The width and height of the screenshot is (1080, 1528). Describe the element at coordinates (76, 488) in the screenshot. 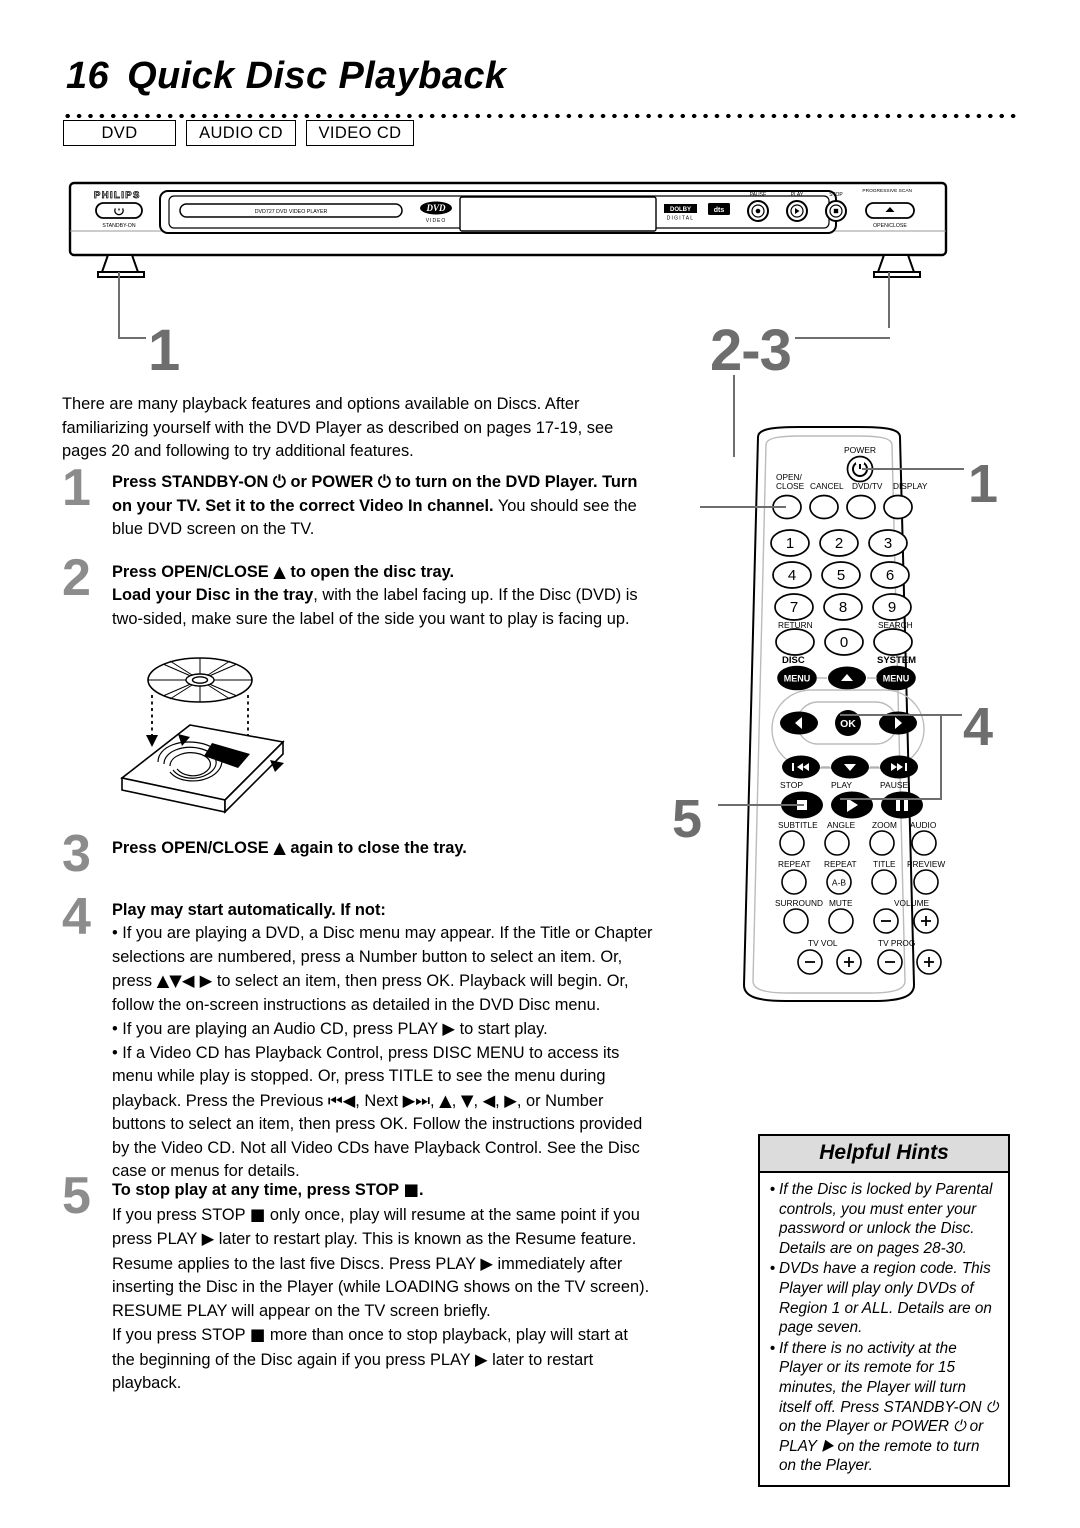

I see `step-number: 1` at that location.